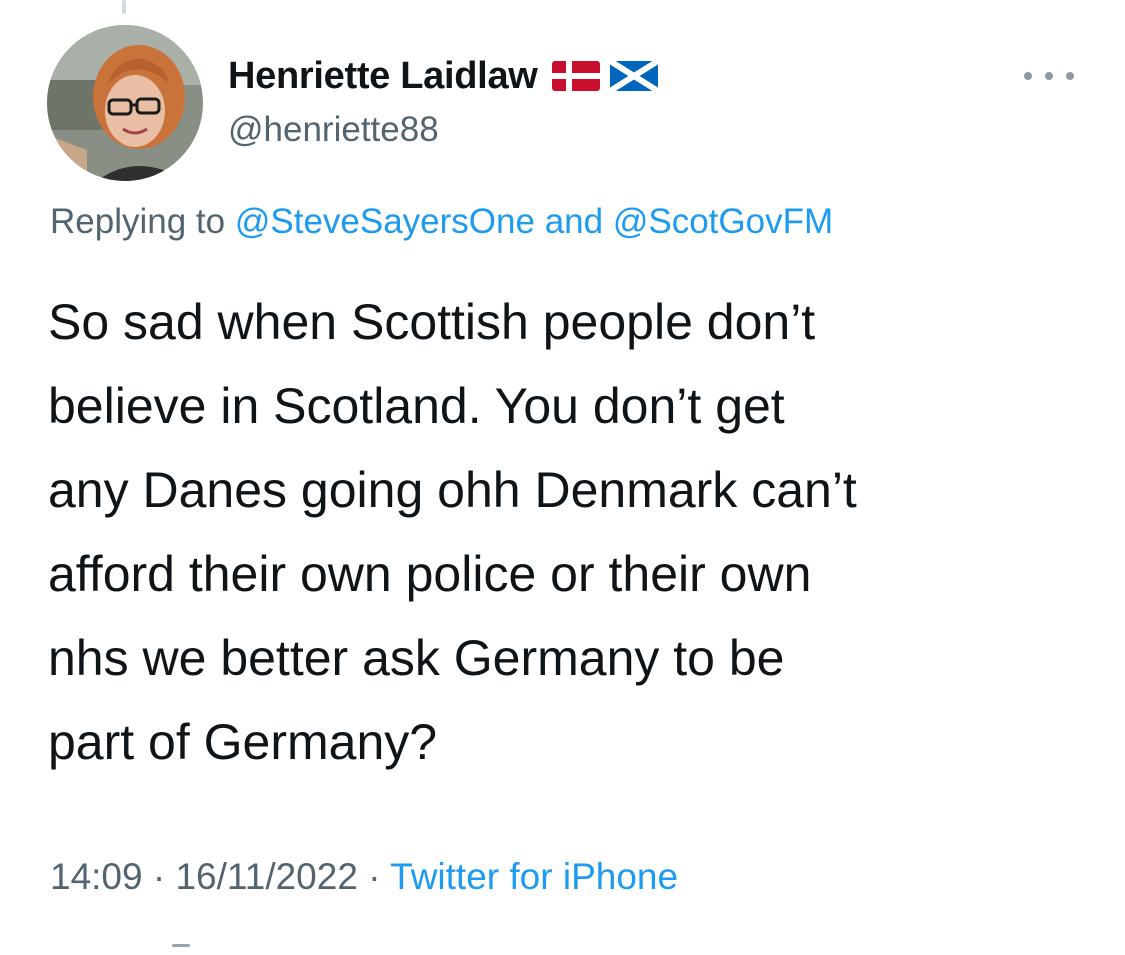 This screenshot has height=955, width=1125. Describe the element at coordinates (333, 130) in the screenshot. I see `author-handle: @henriette88` at that location.